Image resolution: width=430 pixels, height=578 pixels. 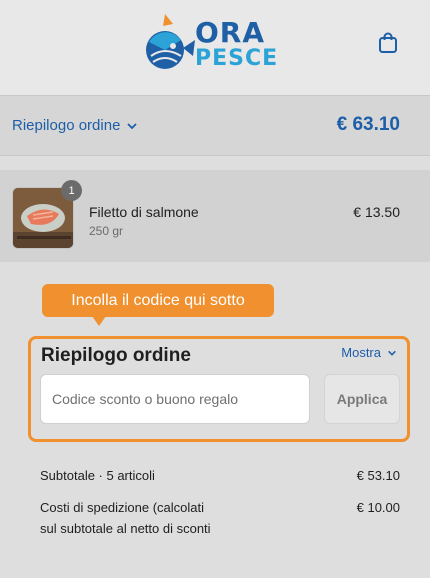 What do you see at coordinates (388, 43) in the screenshot?
I see `shopping-bag-icon` at bounding box center [388, 43].